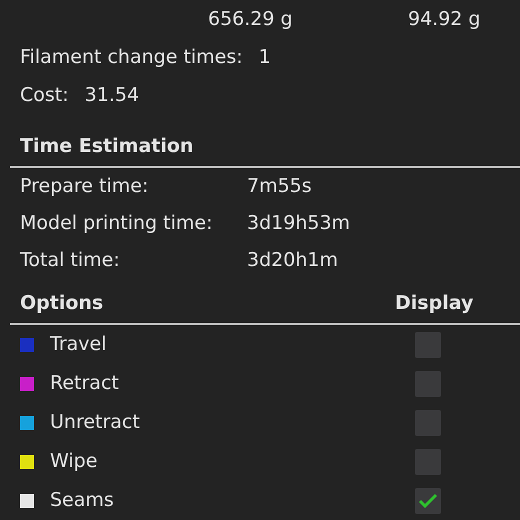  I want to click on option-label: Wipe, so click(74, 461).